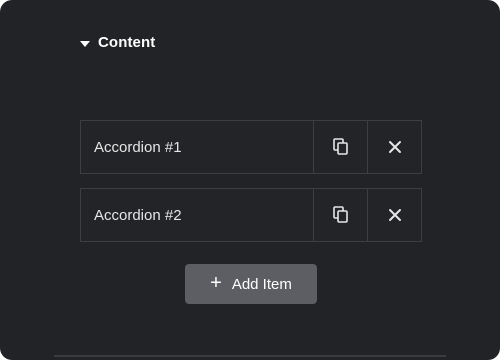  I want to click on repeater-item-title: Accordion #2, so click(197, 215).